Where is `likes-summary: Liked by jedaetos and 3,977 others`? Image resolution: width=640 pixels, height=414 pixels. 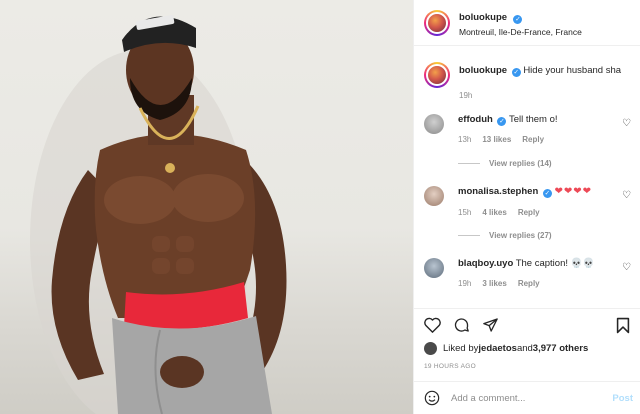 likes-summary: Liked by jedaetos and 3,977 others is located at coordinates (506, 348).